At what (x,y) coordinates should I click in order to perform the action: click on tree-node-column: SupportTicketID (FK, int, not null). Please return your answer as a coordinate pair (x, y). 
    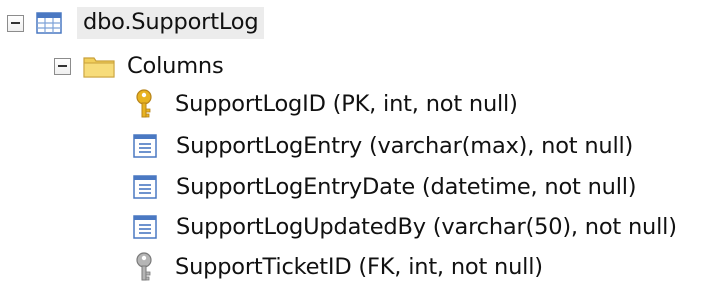
    Looking at the image, I should click on (338, 267).